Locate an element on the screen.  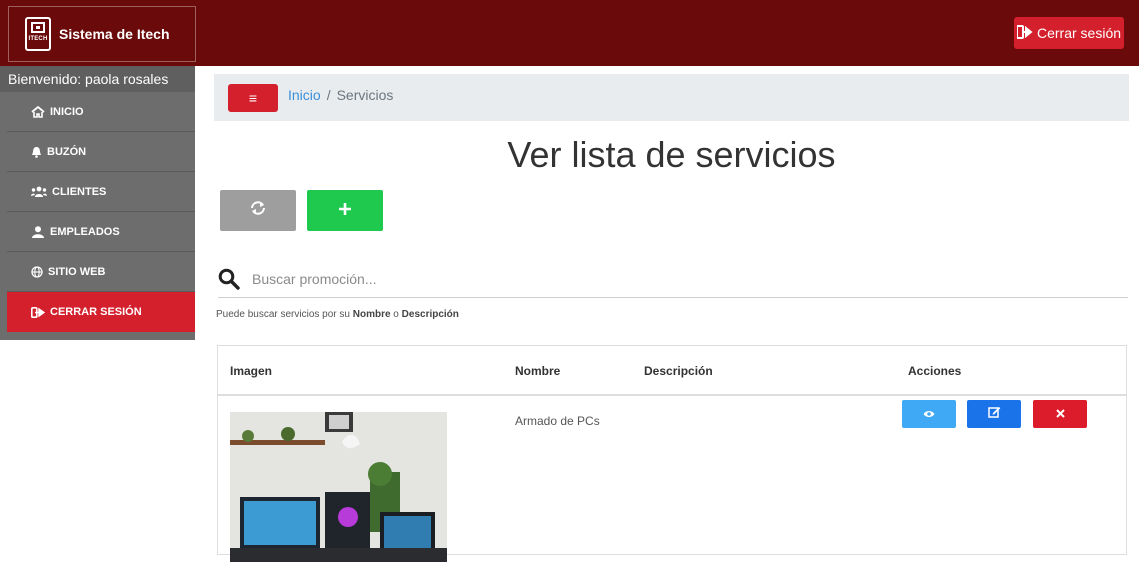
menu-toggle-button: ≡ is located at coordinates (253, 98).